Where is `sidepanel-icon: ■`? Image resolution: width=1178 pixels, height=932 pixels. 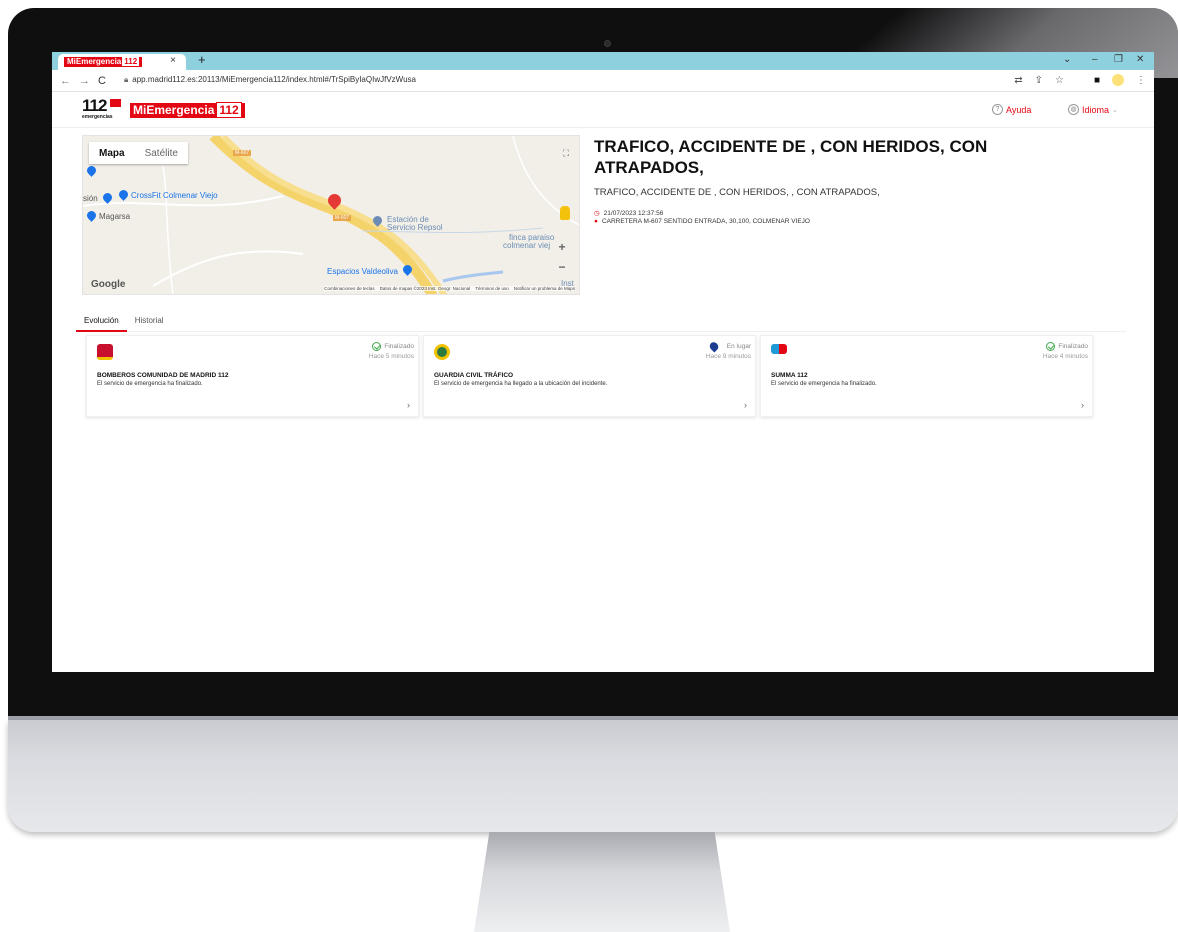 sidepanel-icon: ■ is located at coordinates (1097, 80).